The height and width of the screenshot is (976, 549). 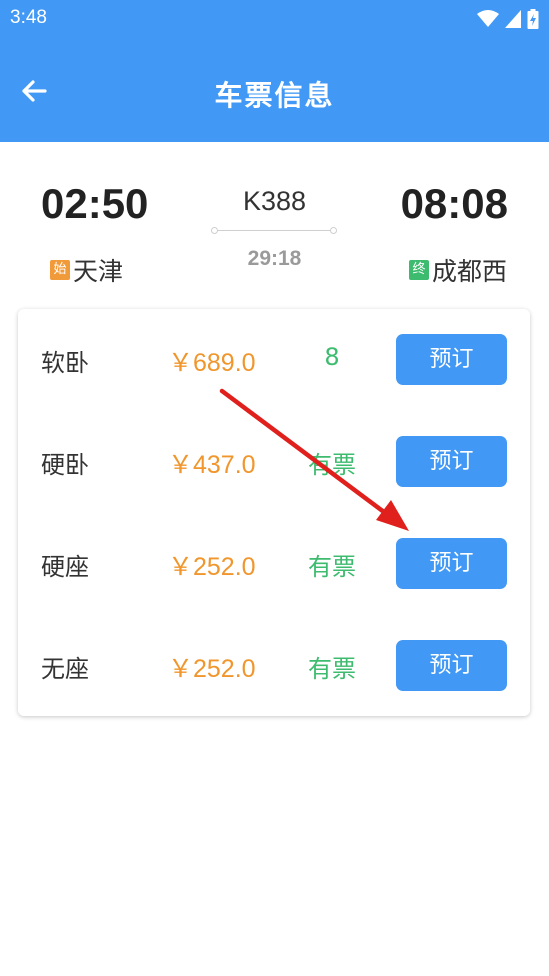 What do you see at coordinates (212, 465) in the screenshot?
I see `seat-price: ￥437.0` at bounding box center [212, 465].